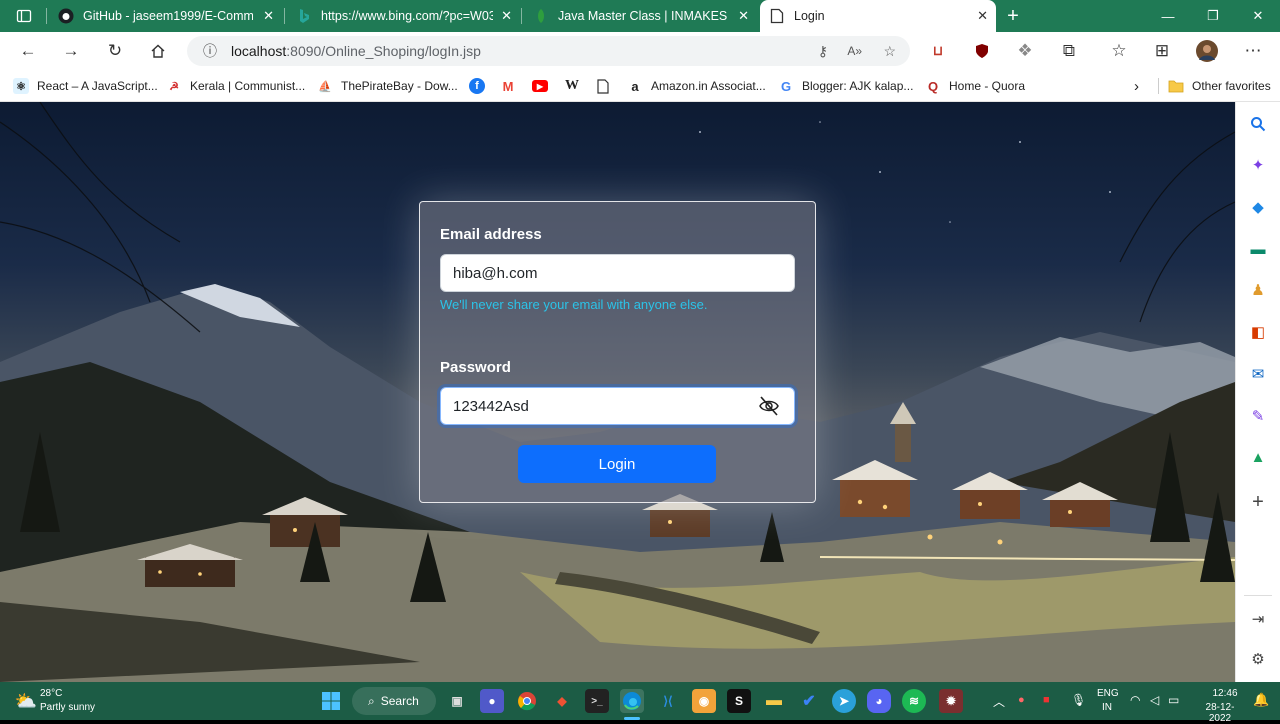  Describe the element at coordinates (544, 86) in the screenshot. I see `bookmark-youtube: ▶` at that location.